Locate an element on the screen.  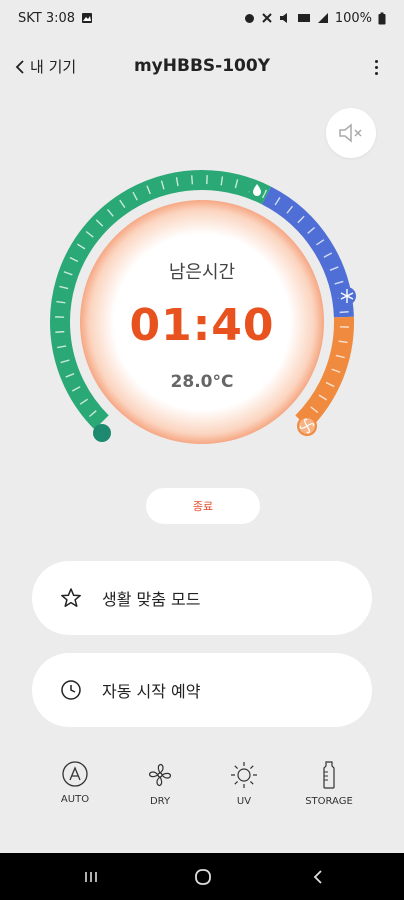
bottle-icon is located at coordinates (329, 775).